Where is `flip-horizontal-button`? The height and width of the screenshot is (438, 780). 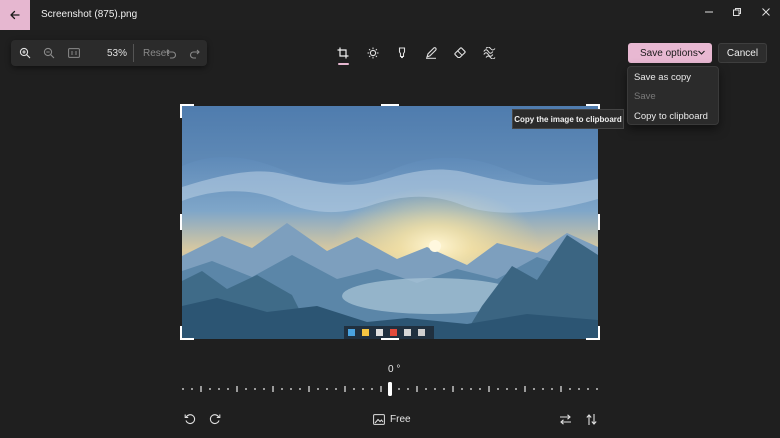
flip-horizontal-button is located at coordinates (565, 419).